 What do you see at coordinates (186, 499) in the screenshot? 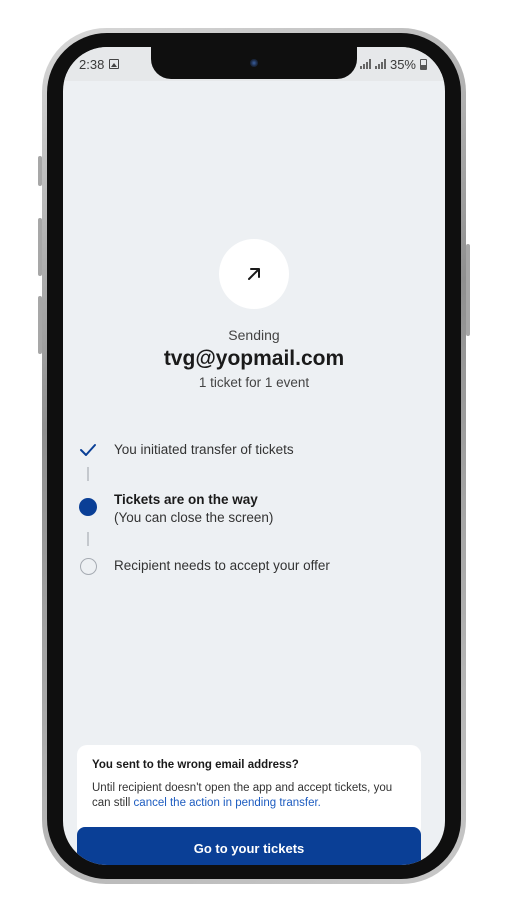
I see `step-title: Tickets are on the way` at bounding box center [186, 499].